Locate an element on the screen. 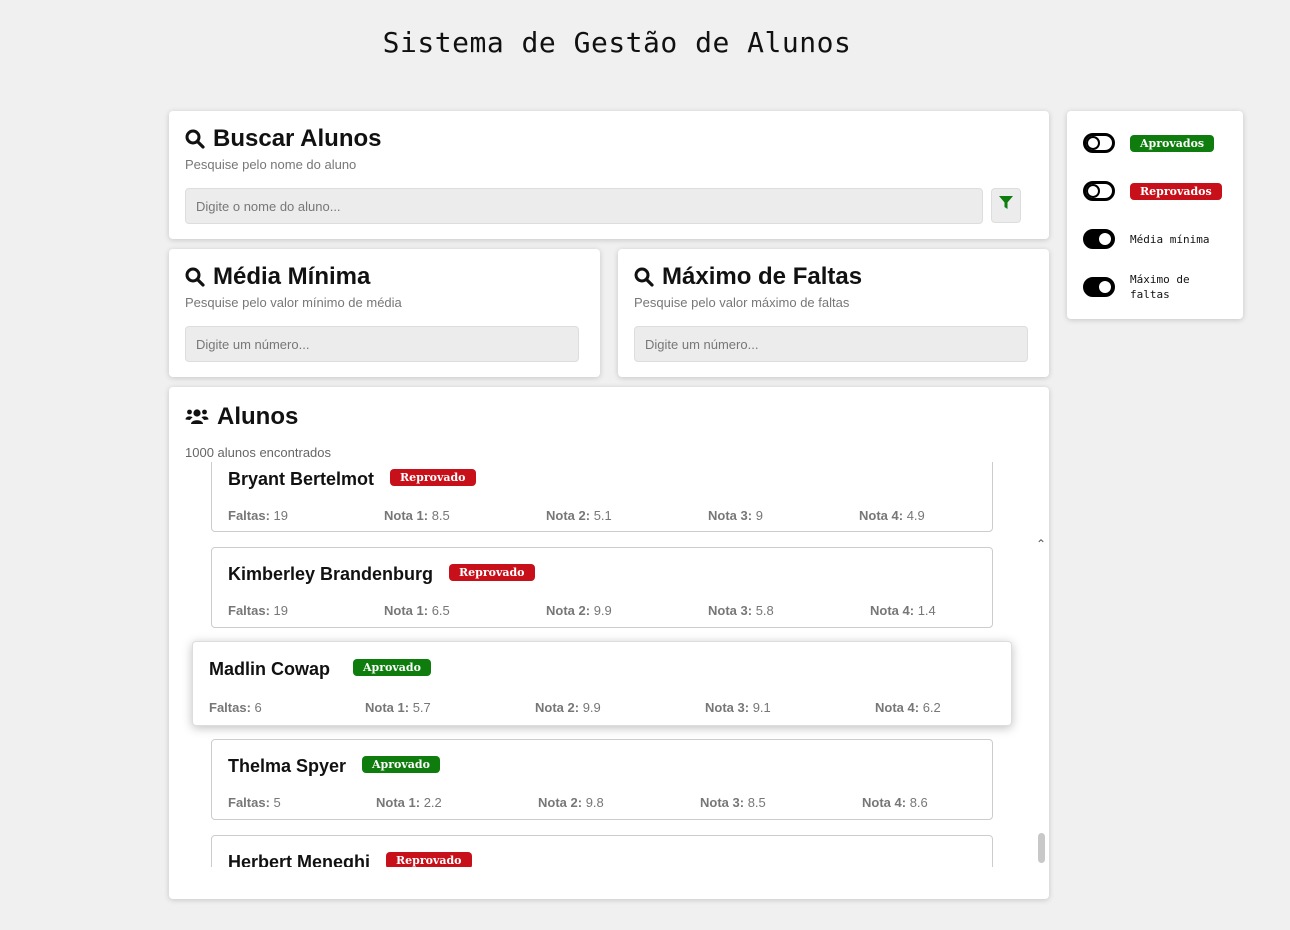  maximo-faltas-input is located at coordinates (831, 344).